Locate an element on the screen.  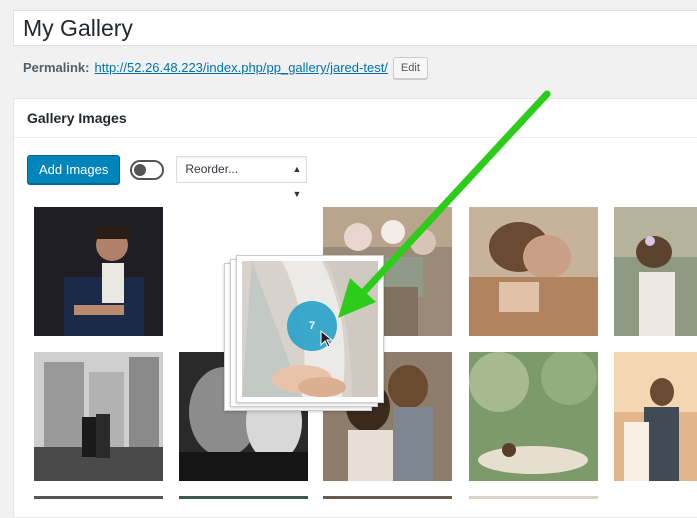
reorder-select: Reorder... ▲ ▼ is located at coordinates (242, 177).